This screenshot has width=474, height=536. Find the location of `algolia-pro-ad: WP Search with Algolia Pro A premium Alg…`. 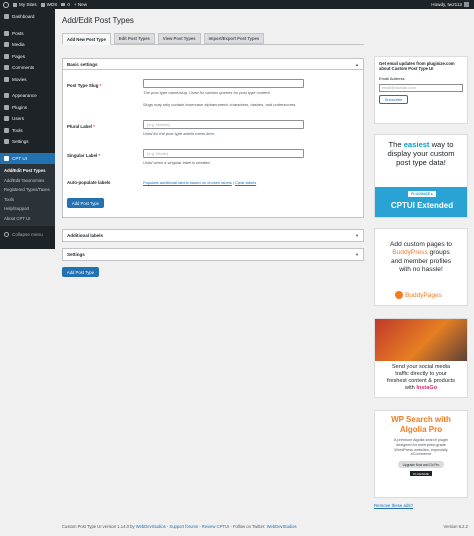

algolia-pro-ad: WP Search with Algolia Pro A premium Alg… is located at coordinates (421, 454).